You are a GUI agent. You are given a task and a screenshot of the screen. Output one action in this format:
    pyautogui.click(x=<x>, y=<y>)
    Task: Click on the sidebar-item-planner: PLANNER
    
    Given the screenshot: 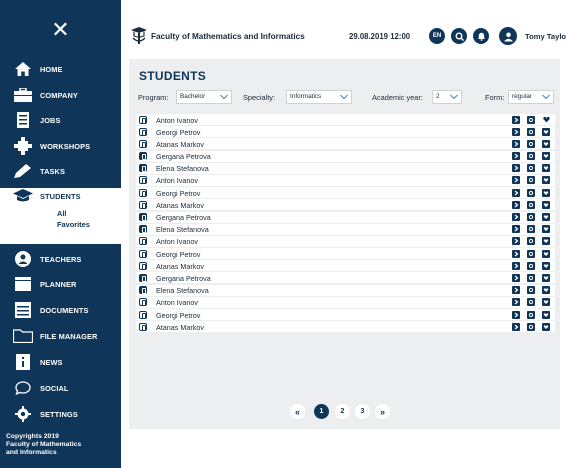 What is the action you would take?
    pyautogui.click(x=60, y=284)
    